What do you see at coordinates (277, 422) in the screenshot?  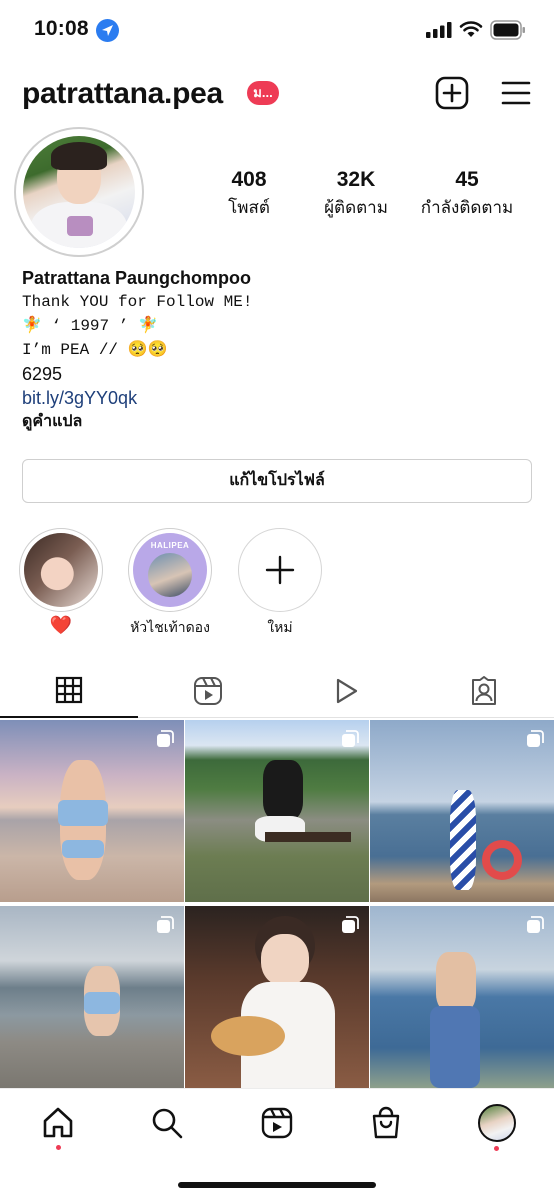 I see `see-translation-link: ดูคำแปล` at bounding box center [277, 422].